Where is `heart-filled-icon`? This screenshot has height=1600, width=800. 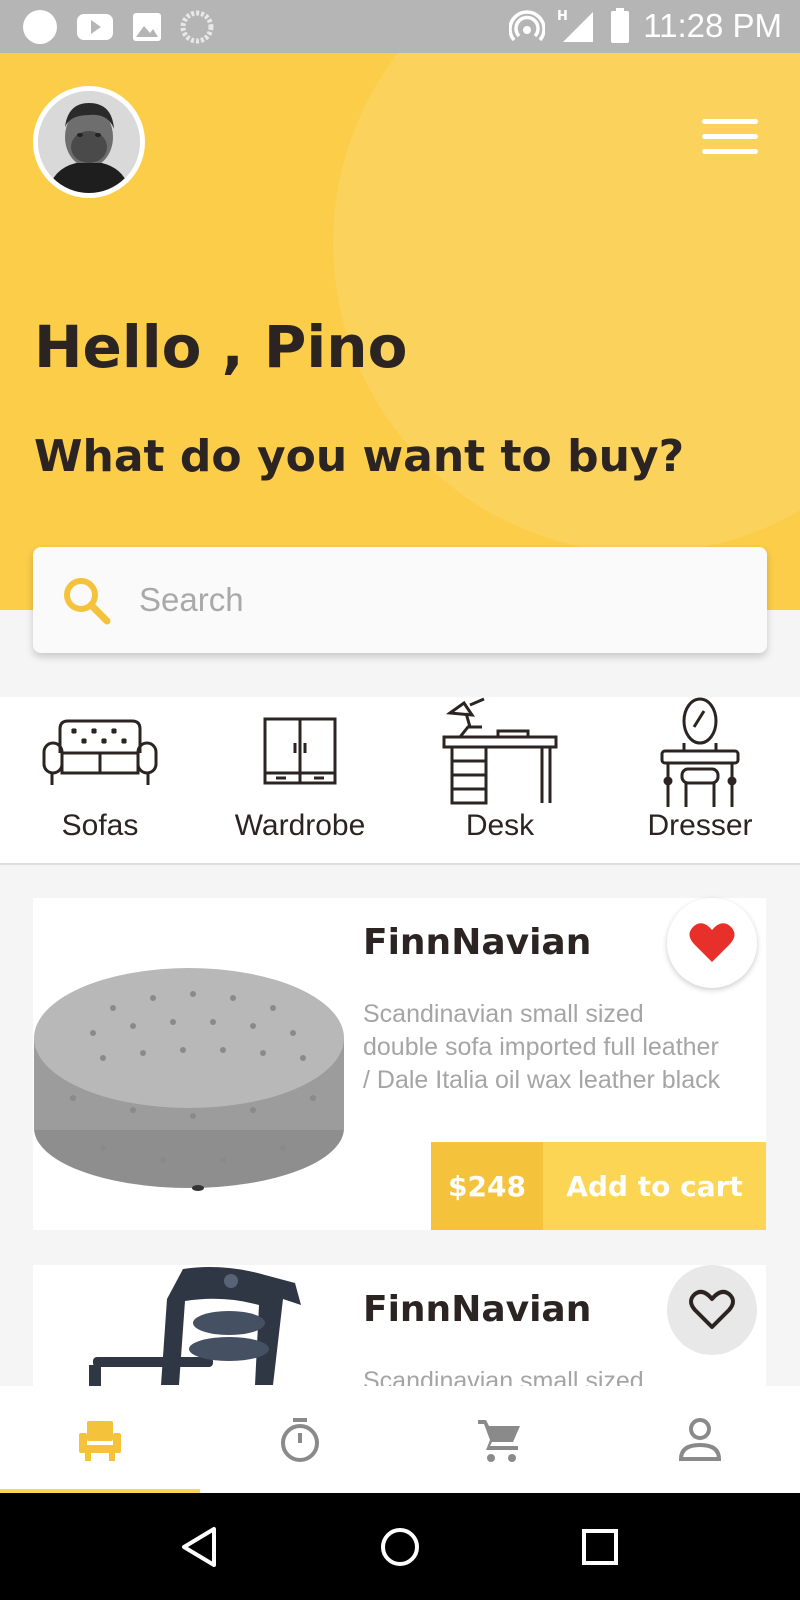
heart-filled-icon is located at coordinates (712, 942).